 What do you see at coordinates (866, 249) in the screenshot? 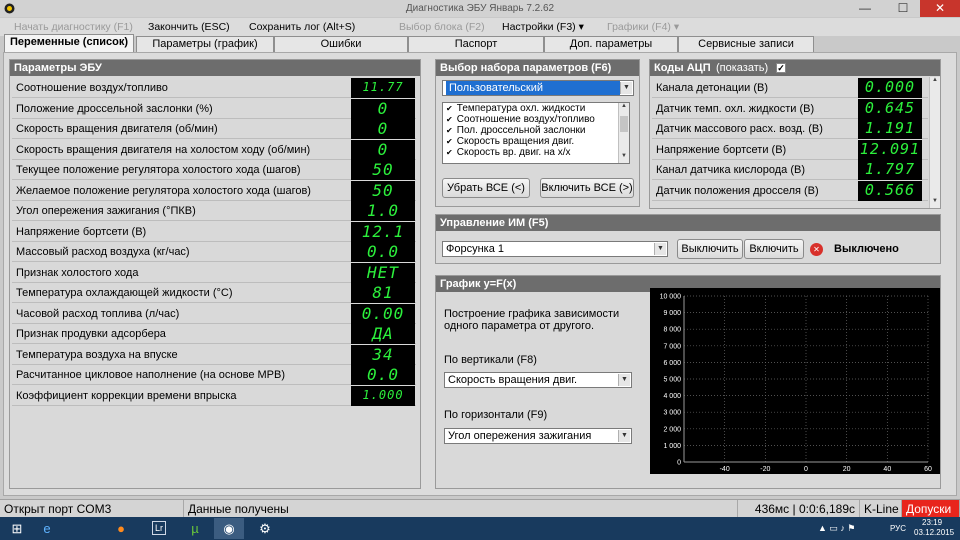
I see `im-status-text: Выключено` at bounding box center [866, 249].